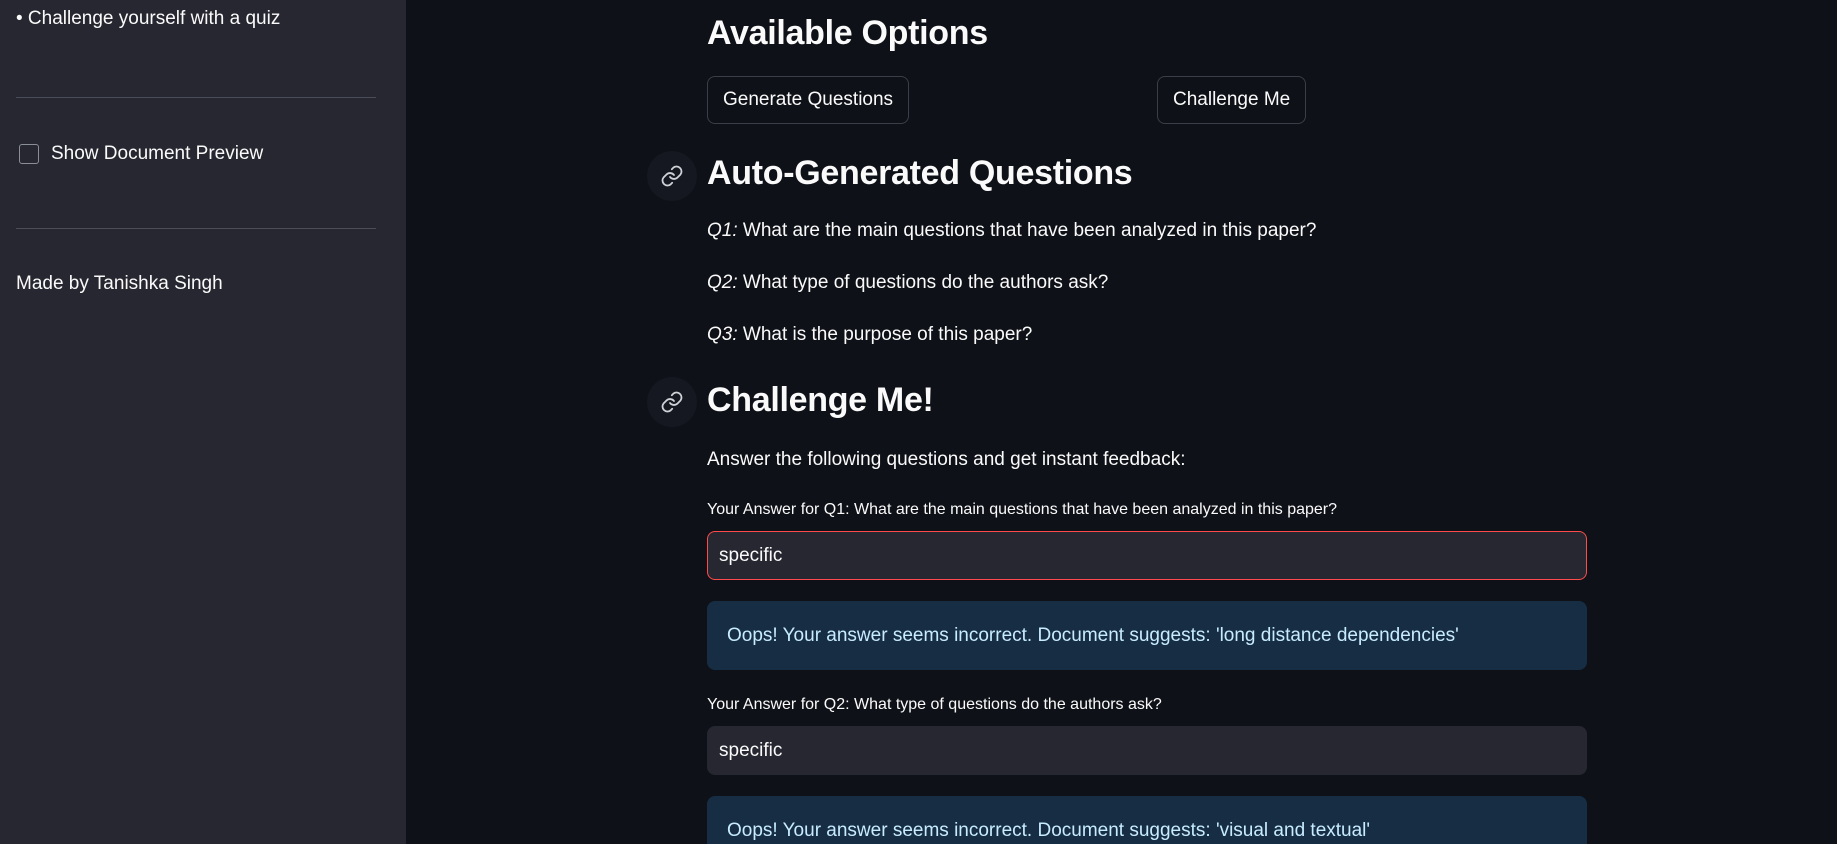 This screenshot has width=1837, height=844. Describe the element at coordinates (29, 154) in the screenshot. I see `checkbox-box` at that location.